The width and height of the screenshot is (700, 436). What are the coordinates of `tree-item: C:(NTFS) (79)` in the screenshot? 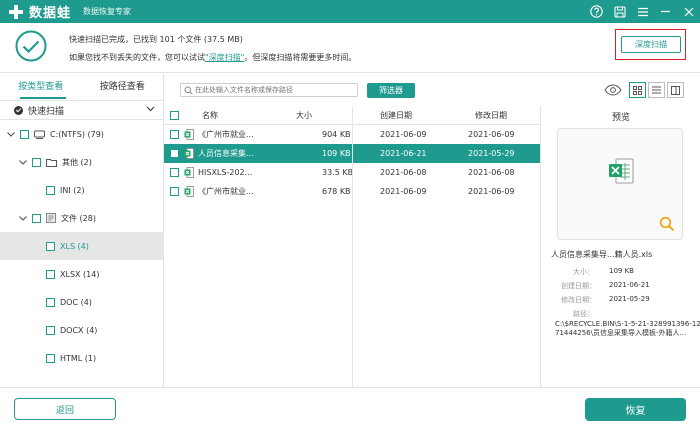 It's located at (81, 134).